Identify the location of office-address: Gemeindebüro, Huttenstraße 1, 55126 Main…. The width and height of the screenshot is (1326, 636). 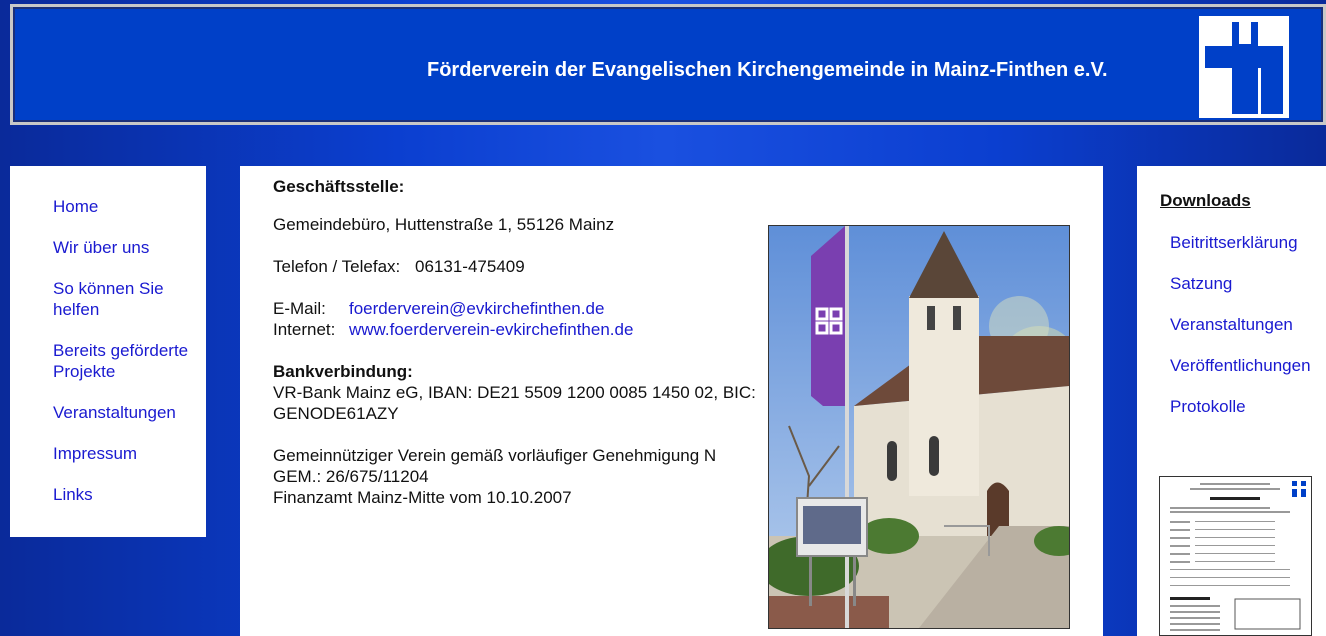
(444, 224).